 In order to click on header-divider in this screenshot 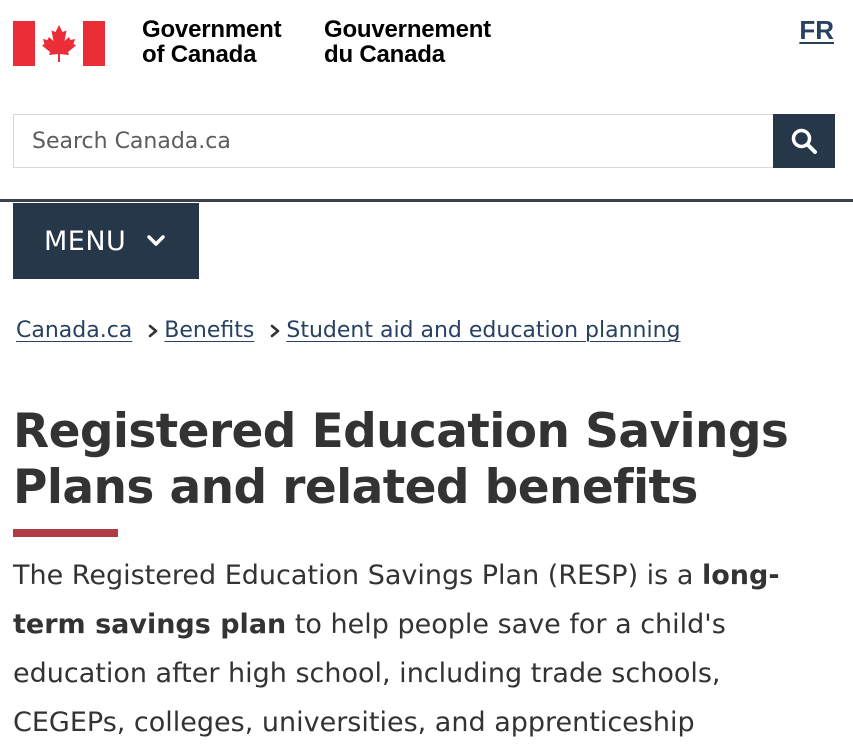, I will do `click(426, 200)`.